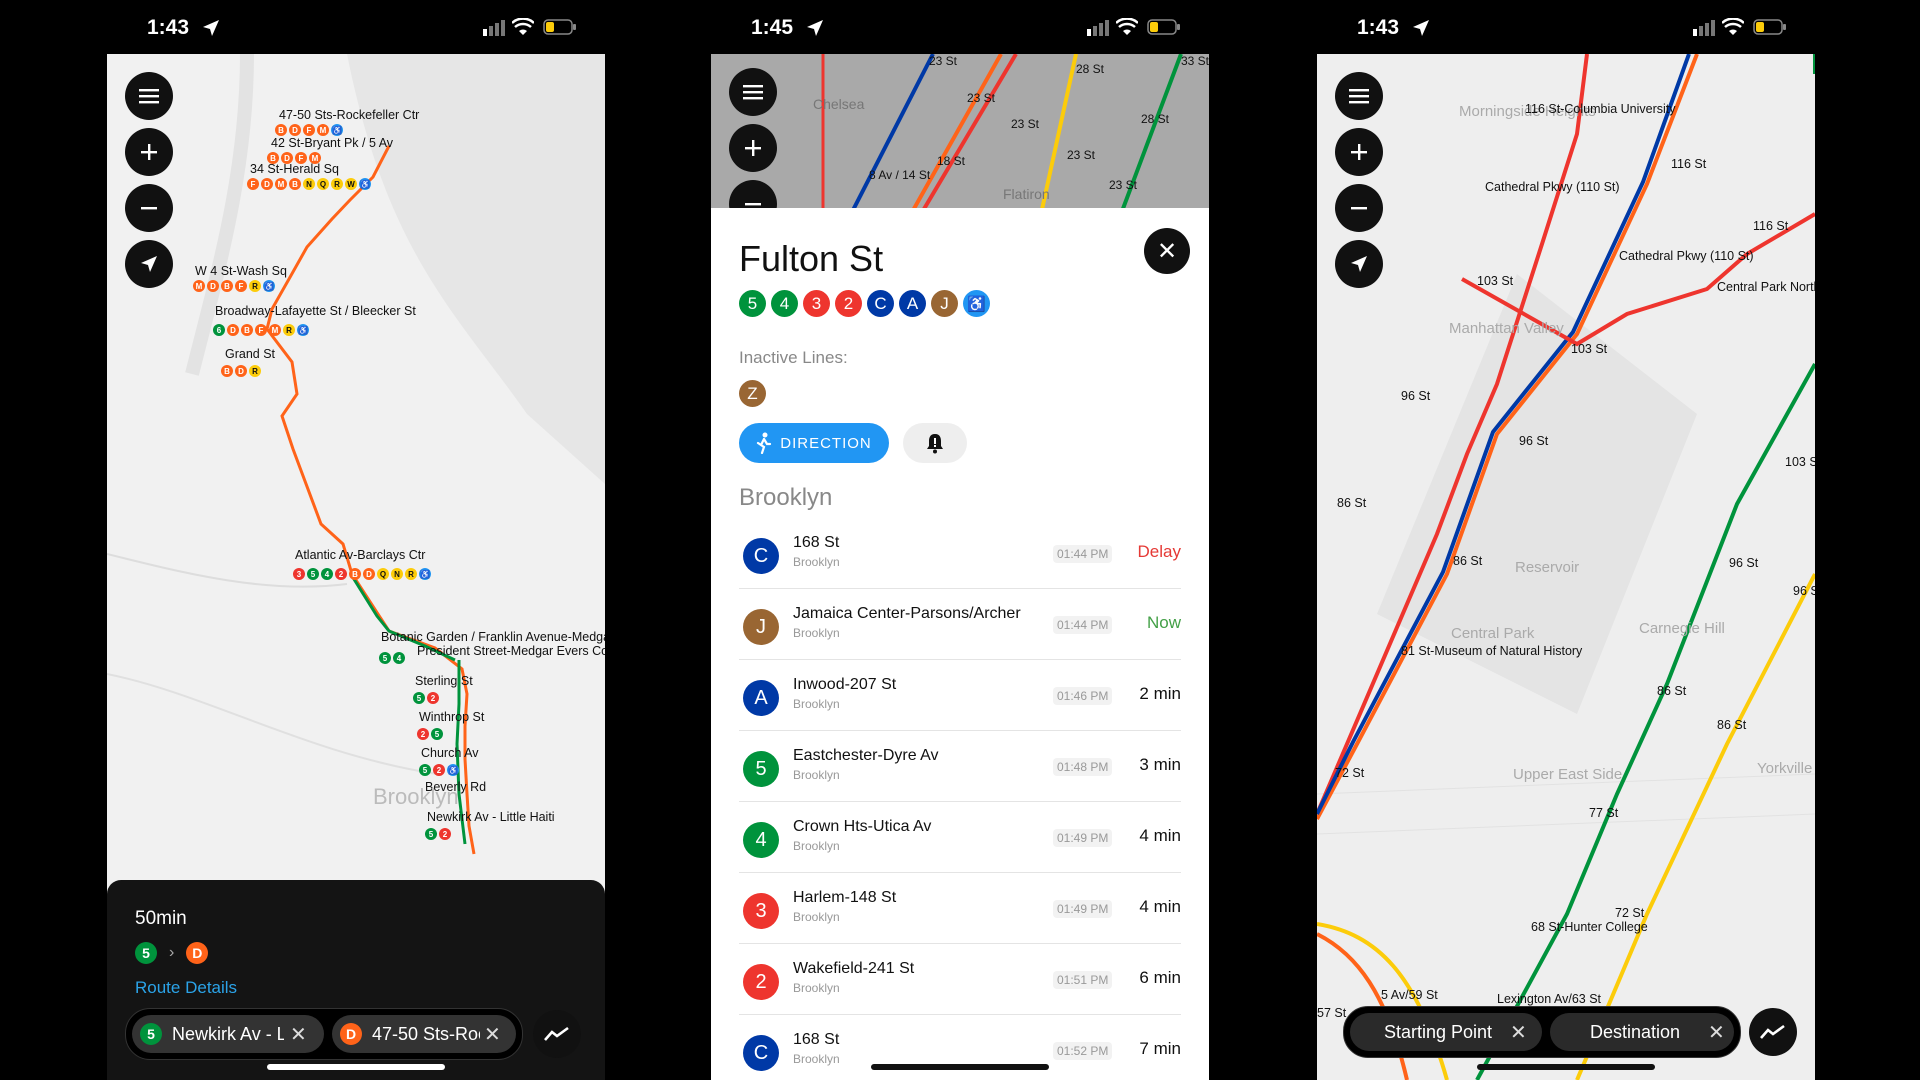 This screenshot has height=1080, width=1920. I want to click on station-label: W 4 St-Wash Sq, so click(241, 271).